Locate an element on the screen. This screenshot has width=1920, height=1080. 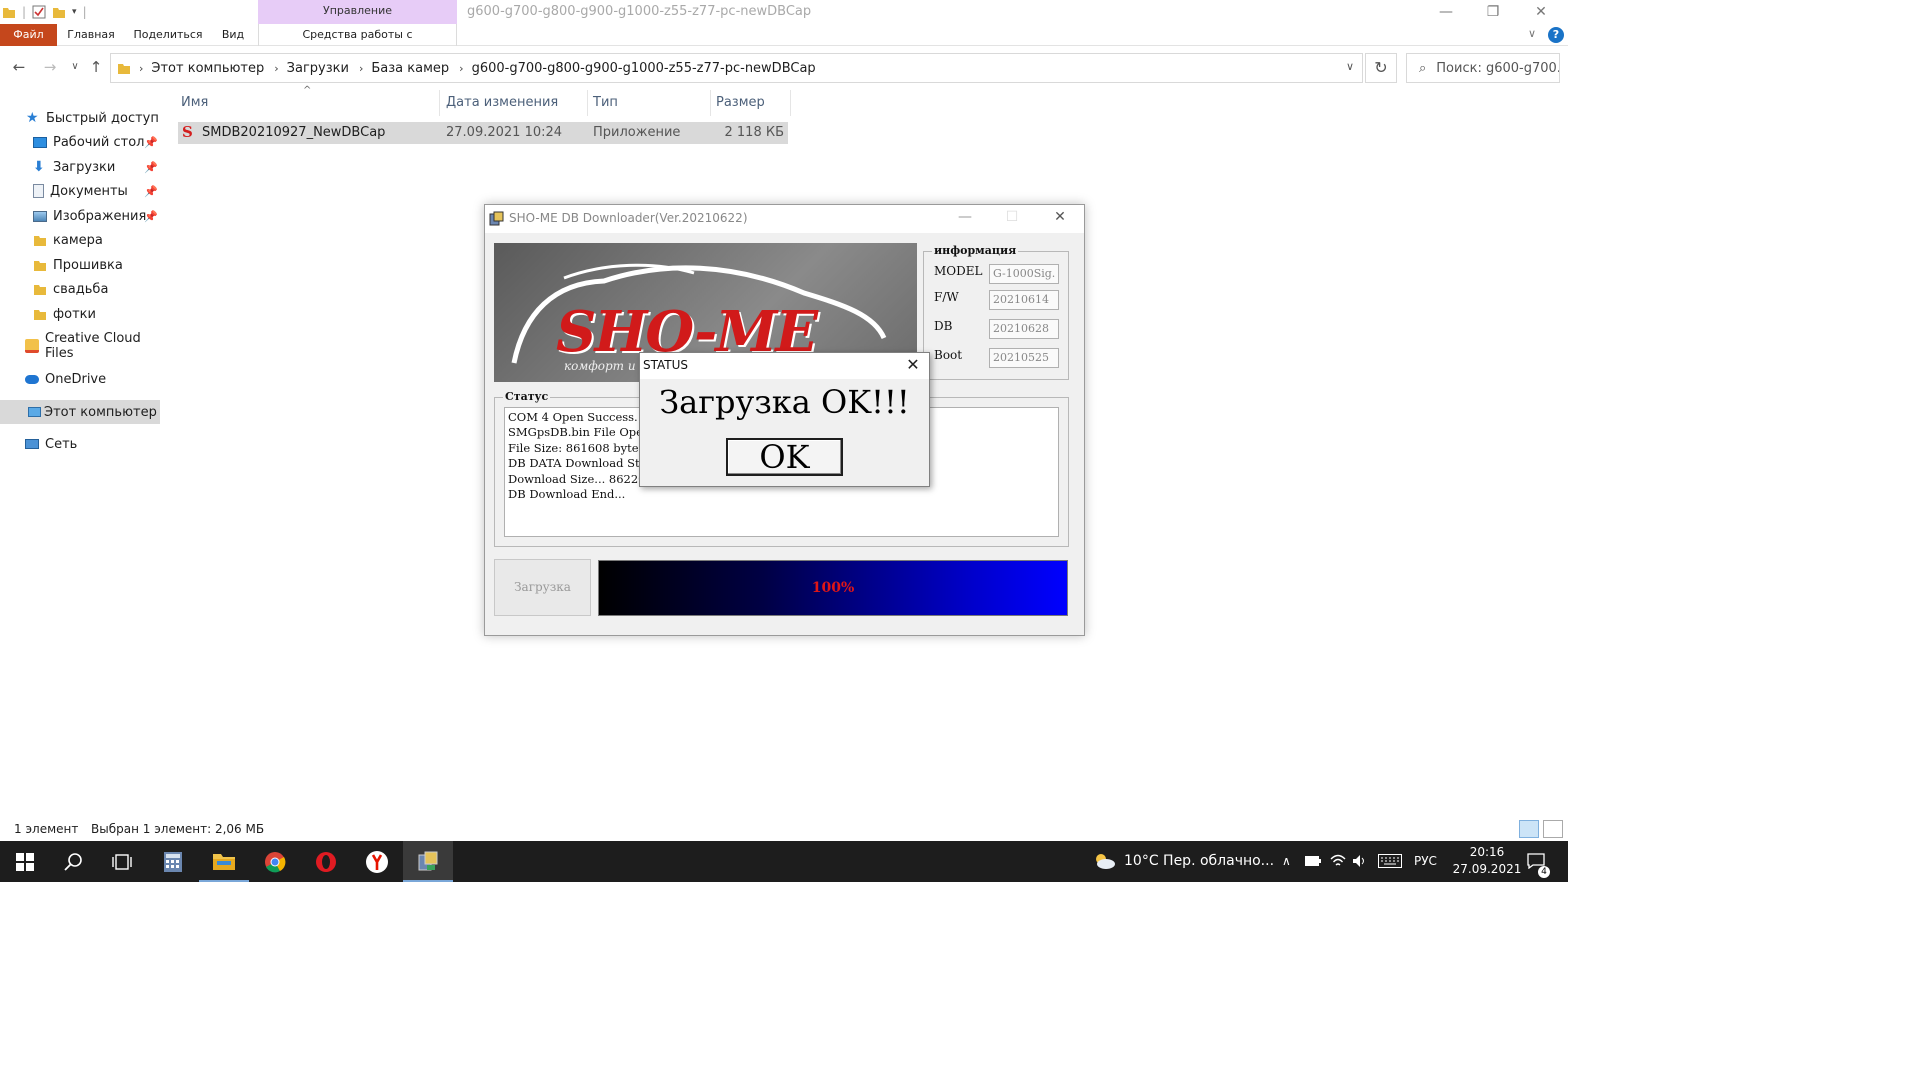
manage-tab: Управление is located at coordinates (357, 12).